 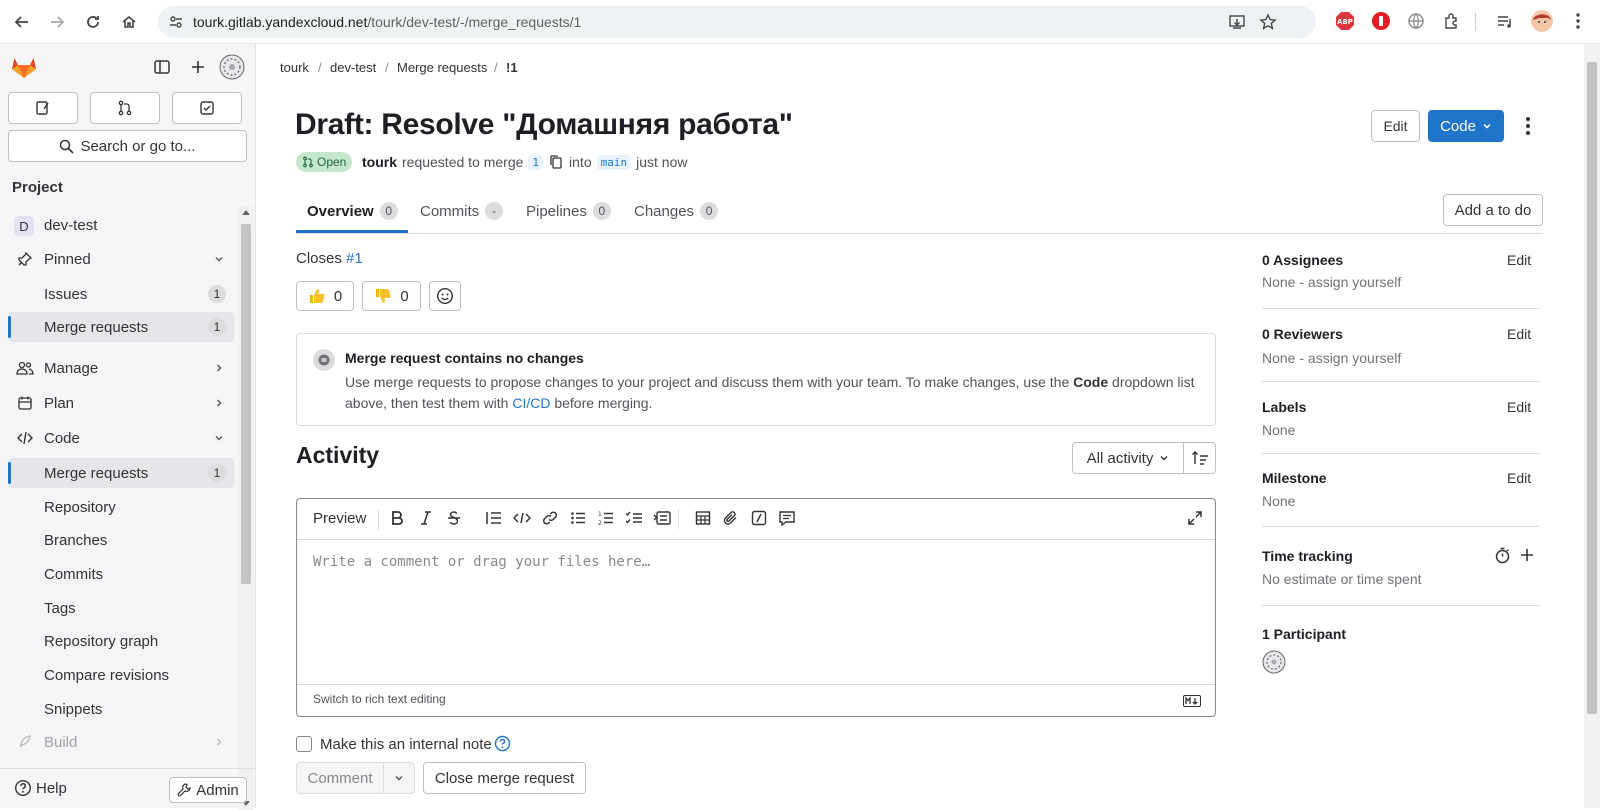 I want to click on sidebar-item-tags: Tags, so click(x=121, y=608).